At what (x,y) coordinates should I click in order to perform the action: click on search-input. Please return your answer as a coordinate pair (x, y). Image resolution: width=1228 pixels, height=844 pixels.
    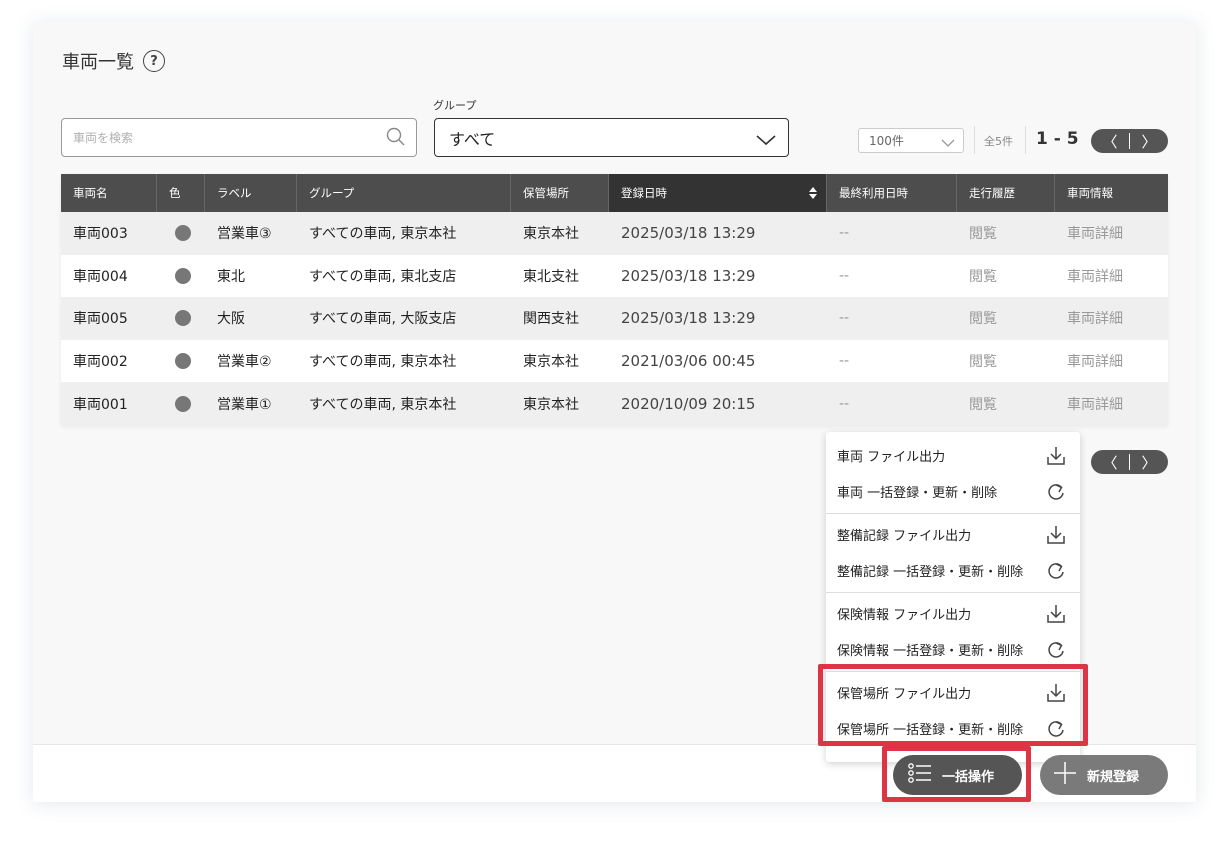
    Looking at the image, I should click on (212, 137).